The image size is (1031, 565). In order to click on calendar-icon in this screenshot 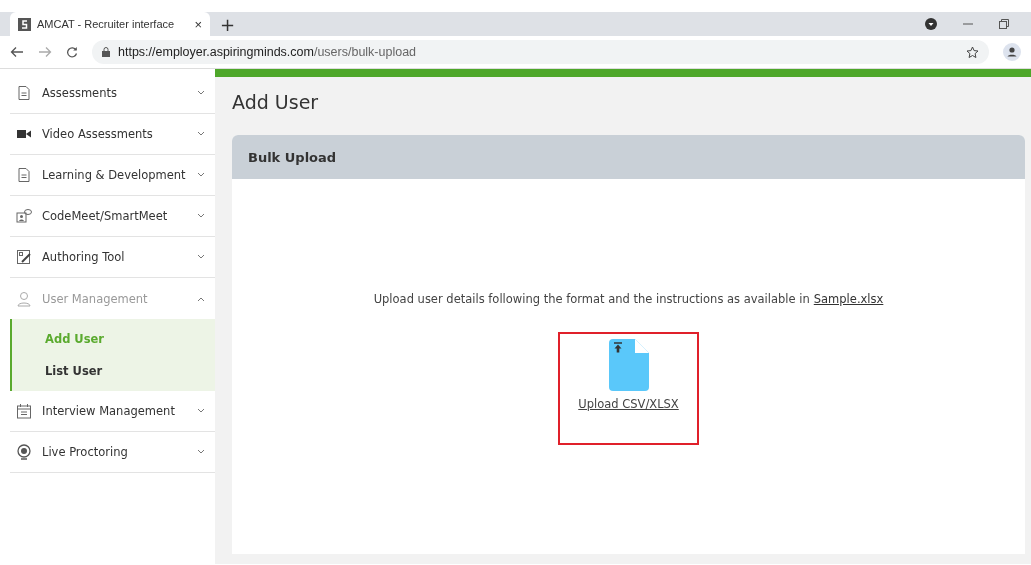, I will do `click(24, 411)`.